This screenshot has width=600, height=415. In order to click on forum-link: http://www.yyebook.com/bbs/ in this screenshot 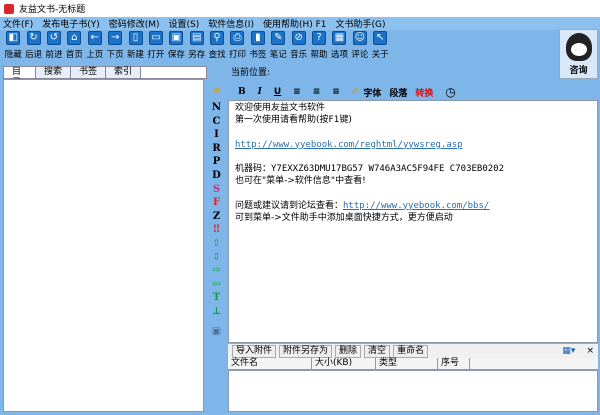, I will do `click(416, 206)`.